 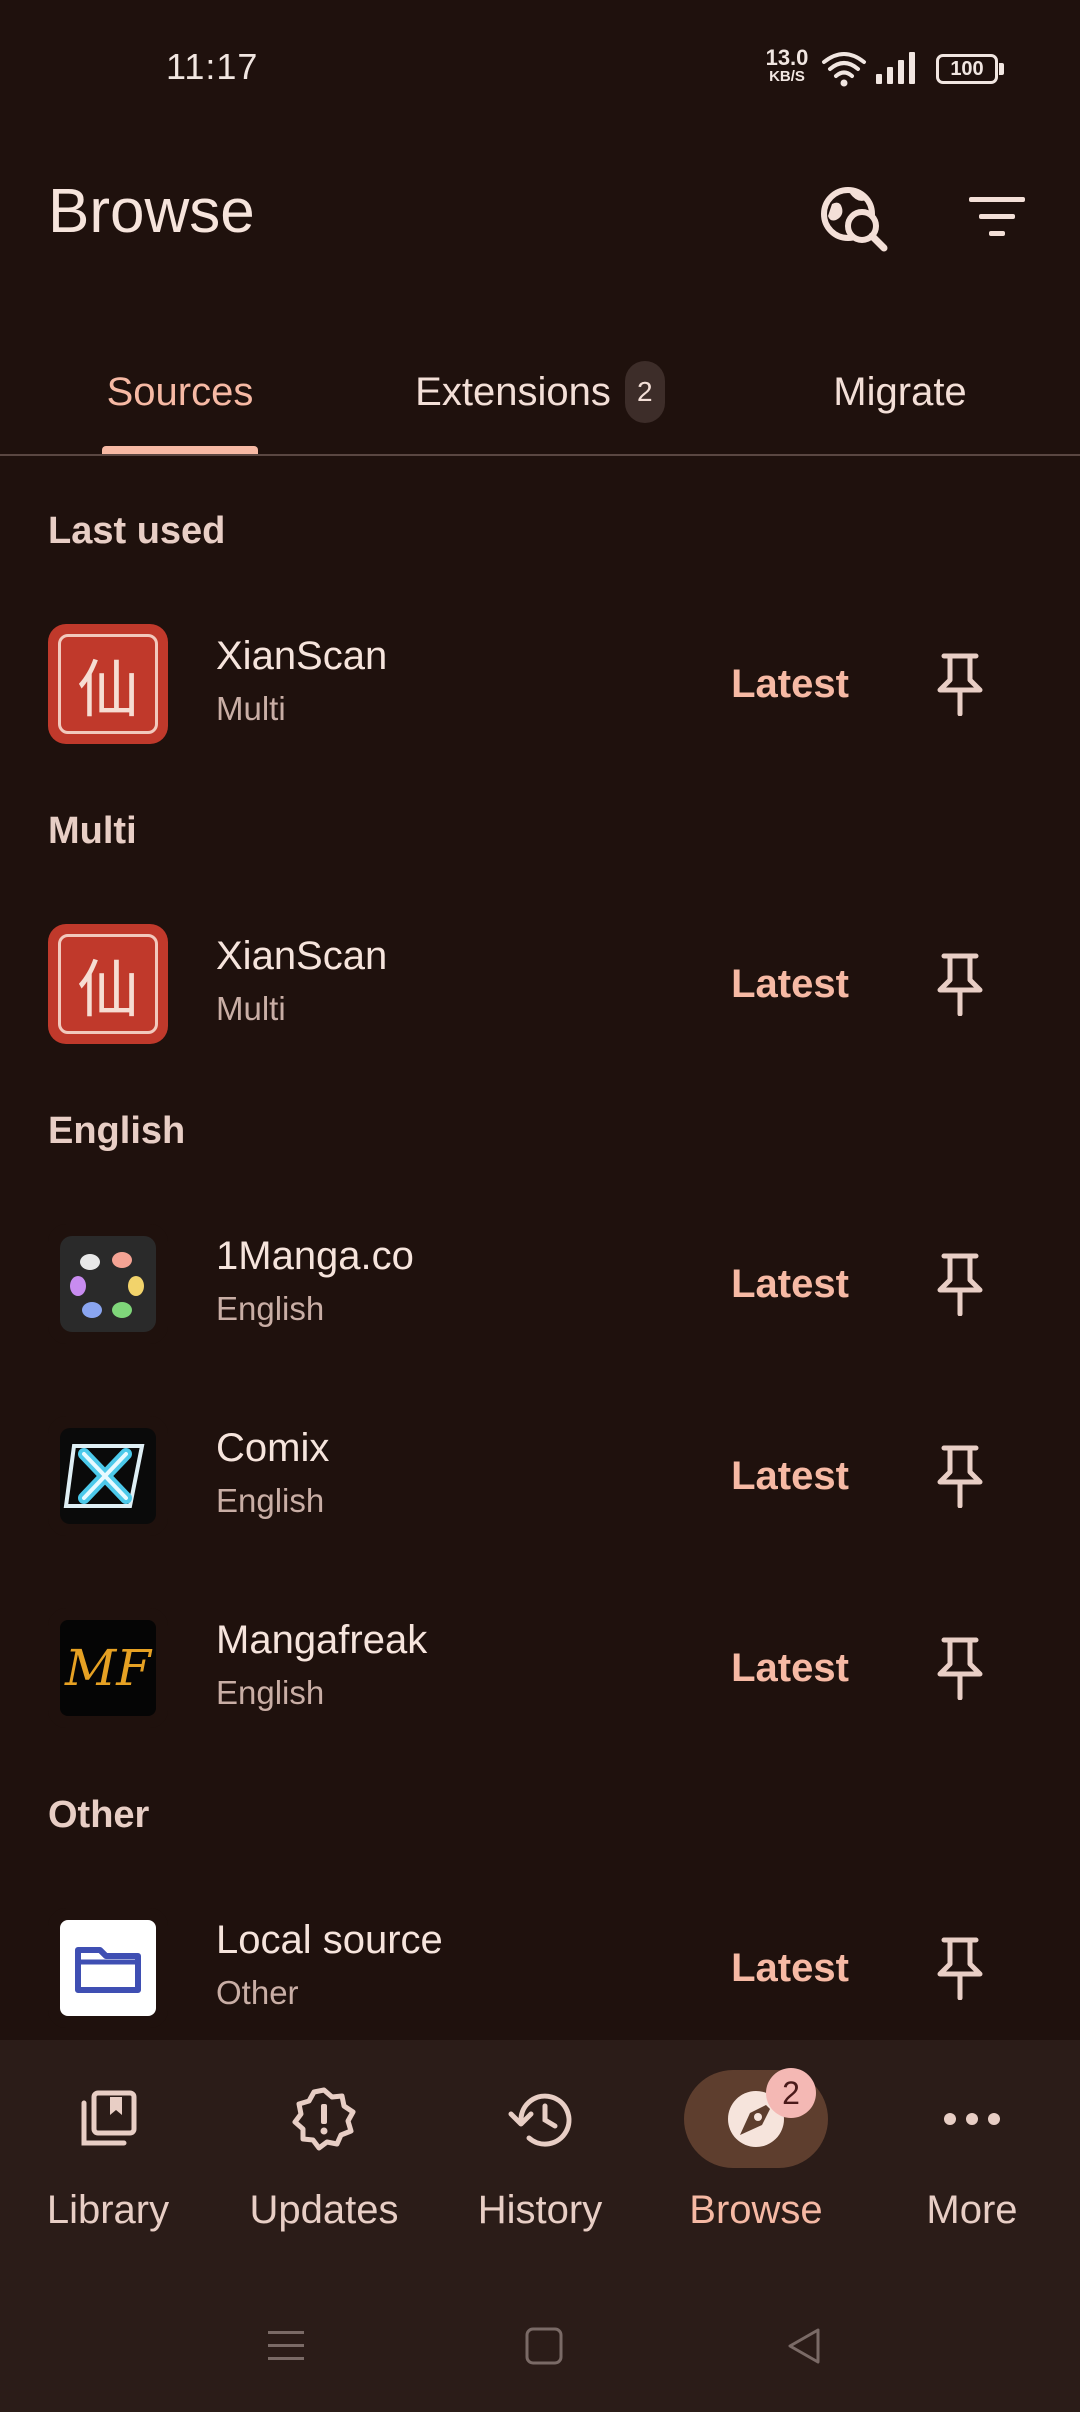 I want to click on browse-badge: 2, so click(x=791, y=2093).